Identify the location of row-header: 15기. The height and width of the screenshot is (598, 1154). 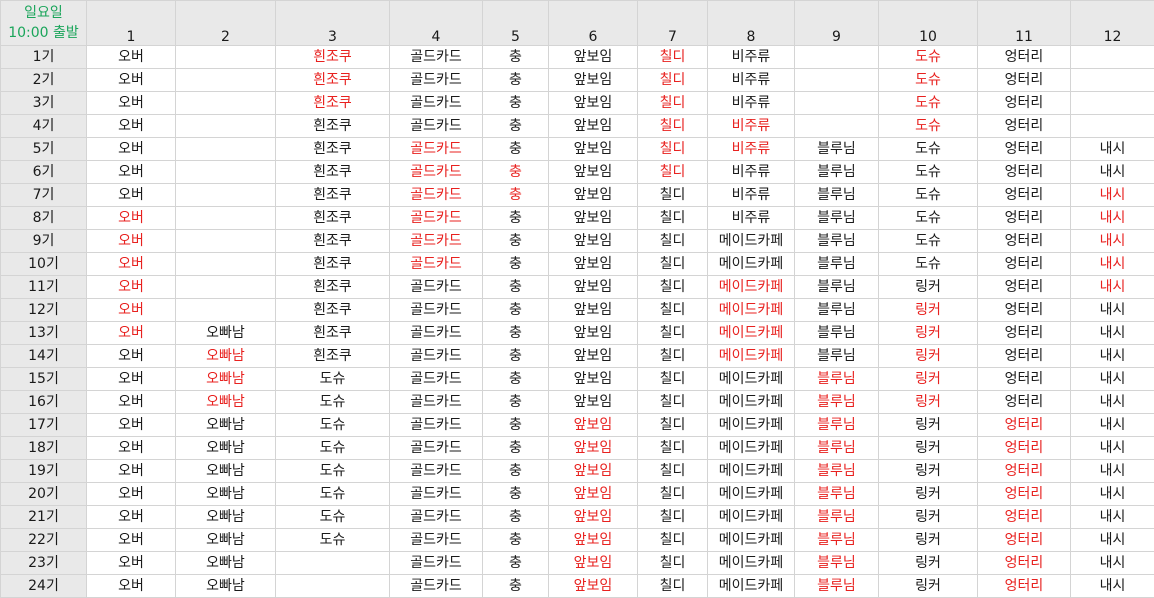
(43, 379).